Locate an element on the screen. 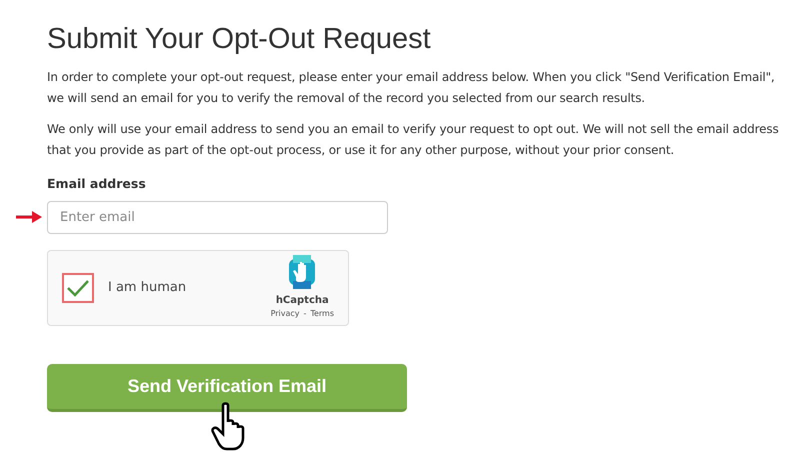  captcha-link: Privacy is located at coordinates (285, 314).